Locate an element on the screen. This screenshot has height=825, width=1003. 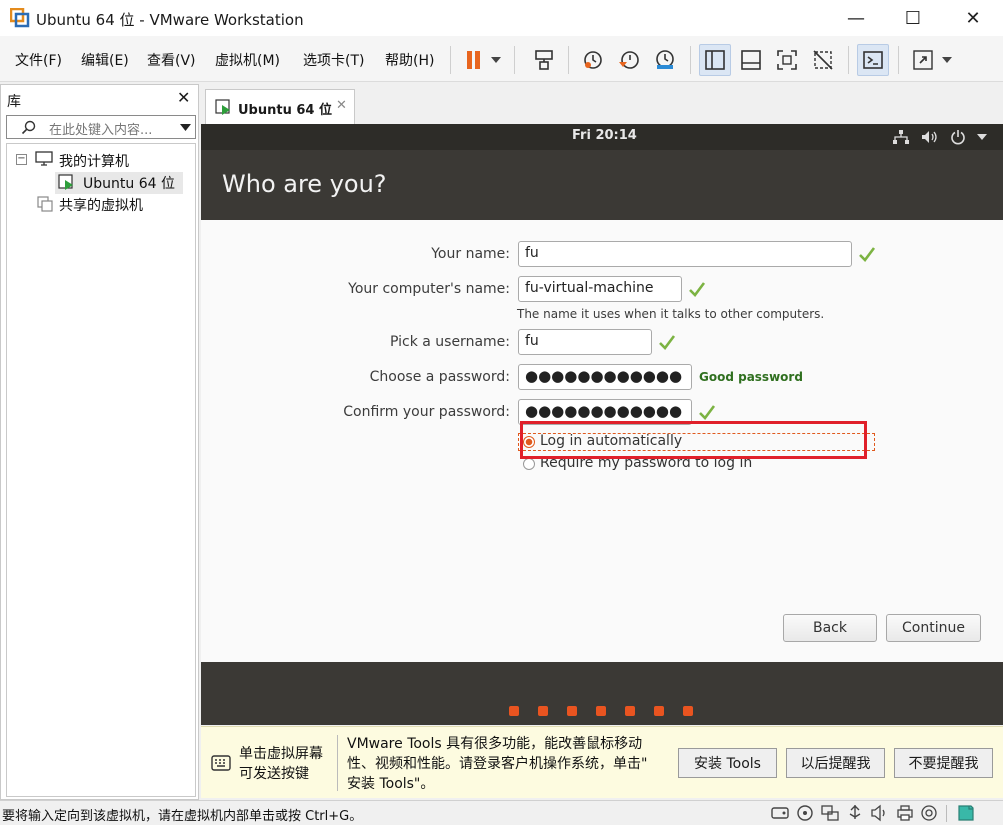
stretch-guest-button is located at coordinates (923, 60).